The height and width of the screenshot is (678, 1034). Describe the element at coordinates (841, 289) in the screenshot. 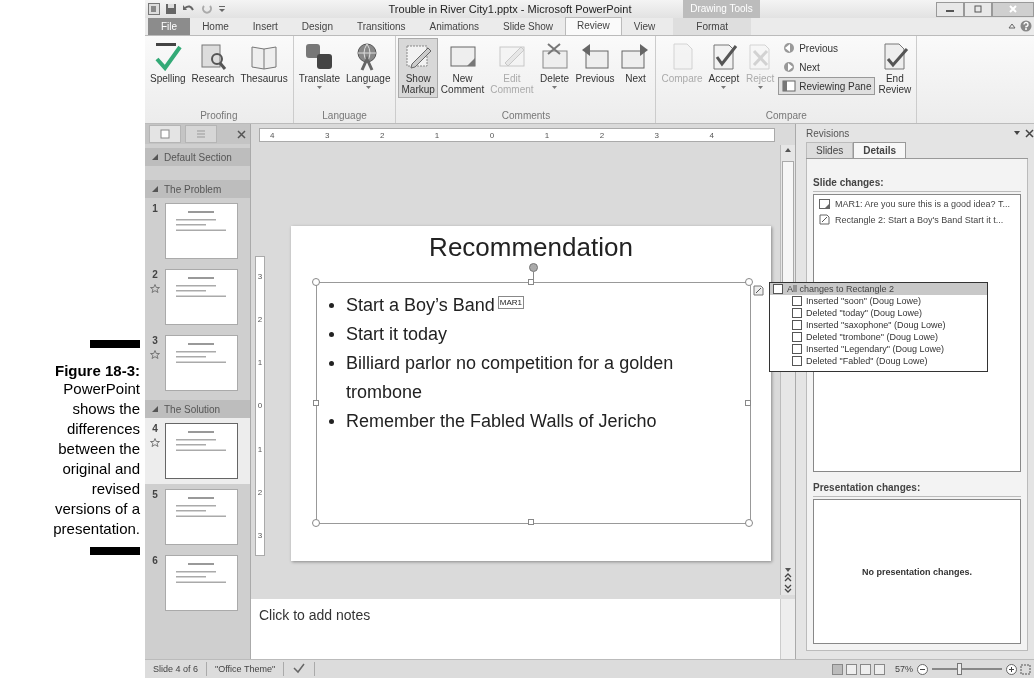

I see `change-group-label: All changes to Rectangle 2` at that location.